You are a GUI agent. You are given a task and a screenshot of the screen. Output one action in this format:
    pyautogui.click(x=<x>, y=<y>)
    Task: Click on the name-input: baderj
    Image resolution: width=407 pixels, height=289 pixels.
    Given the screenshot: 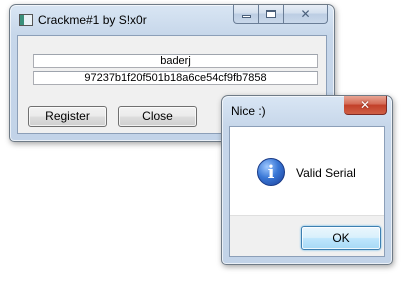 What is the action you would take?
    pyautogui.click(x=175, y=61)
    